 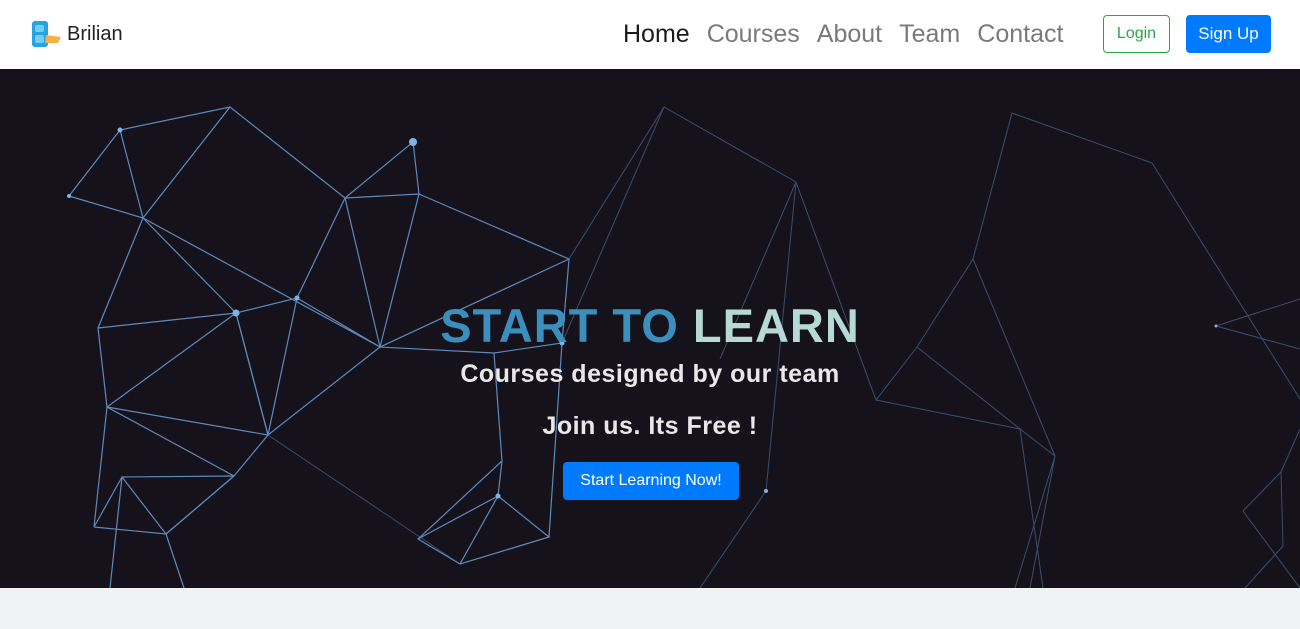 I want to click on brand-name: Brilian, so click(x=95, y=33).